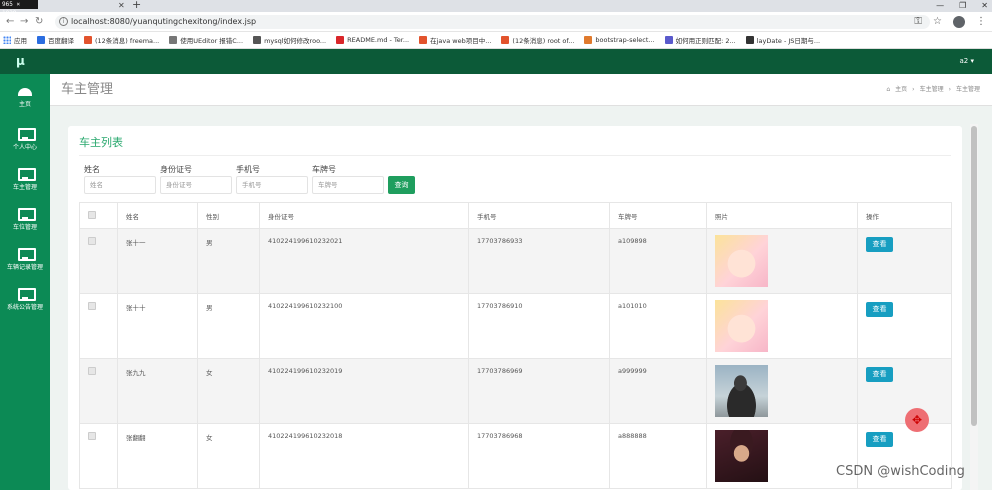  Describe the element at coordinates (20, 61) in the screenshot. I see `app-logo: μ` at that location.